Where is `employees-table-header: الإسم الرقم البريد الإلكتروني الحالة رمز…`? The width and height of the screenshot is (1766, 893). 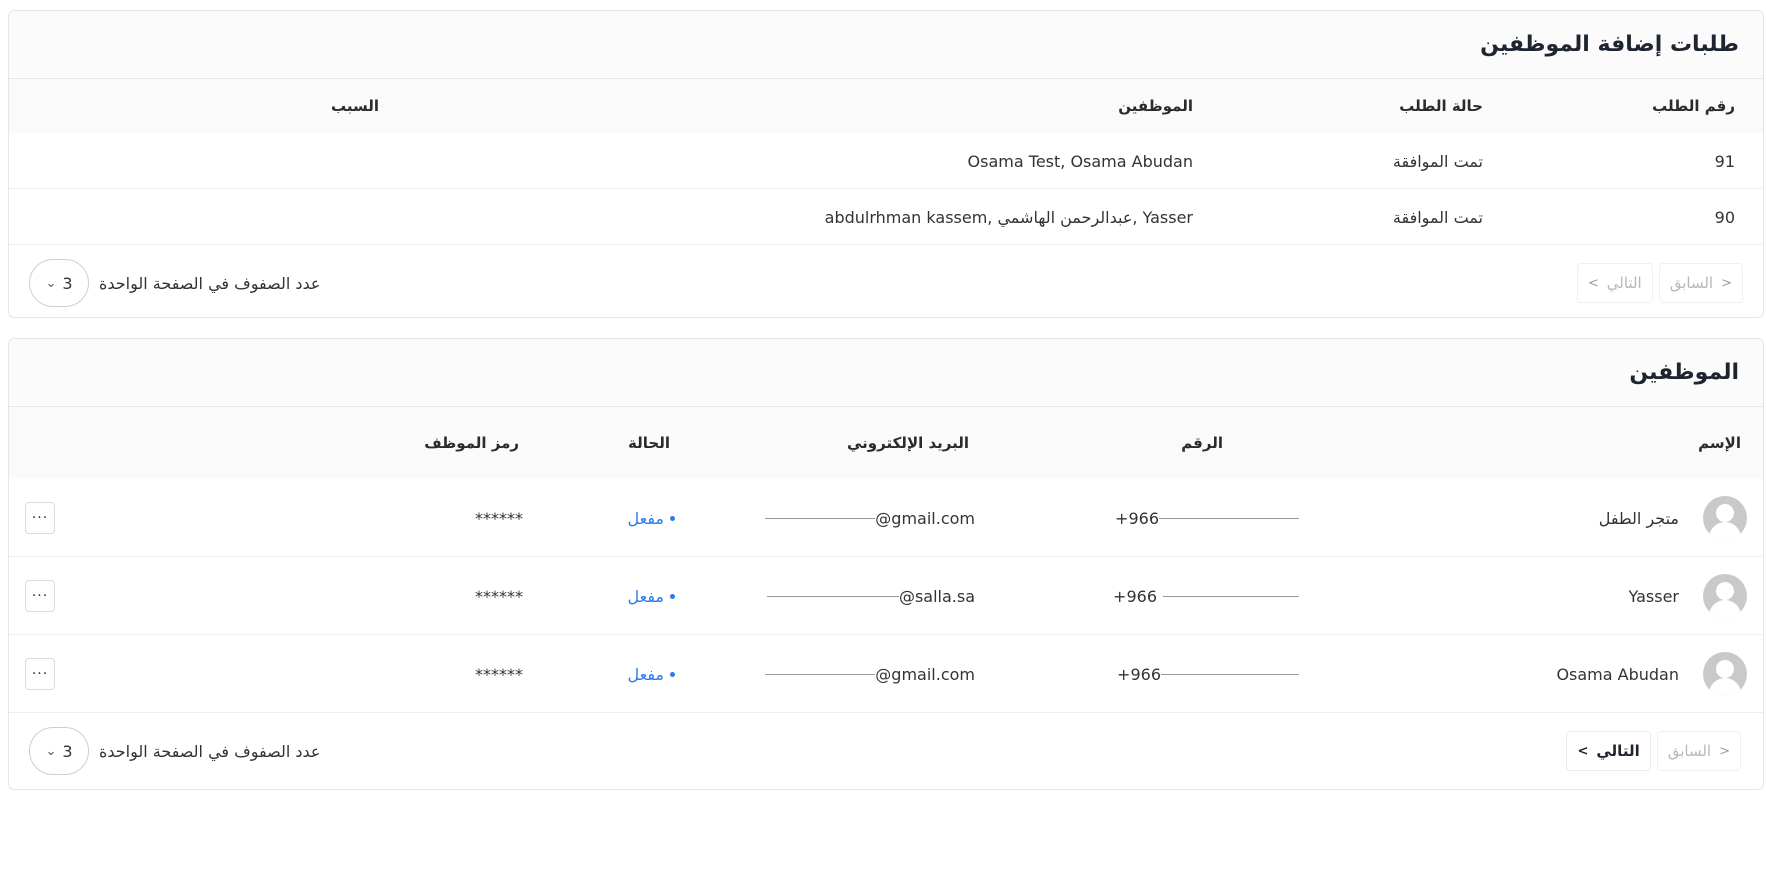 employees-table-header: الإسم الرقم البريد الإلكتروني الحالة رمز… is located at coordinates (886, 443).